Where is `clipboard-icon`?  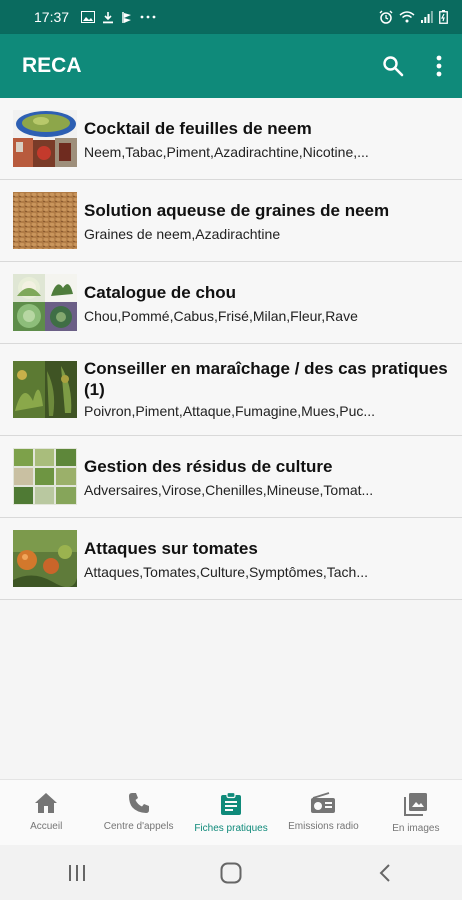
clipboard-icon is located at coordinates (231, 804).